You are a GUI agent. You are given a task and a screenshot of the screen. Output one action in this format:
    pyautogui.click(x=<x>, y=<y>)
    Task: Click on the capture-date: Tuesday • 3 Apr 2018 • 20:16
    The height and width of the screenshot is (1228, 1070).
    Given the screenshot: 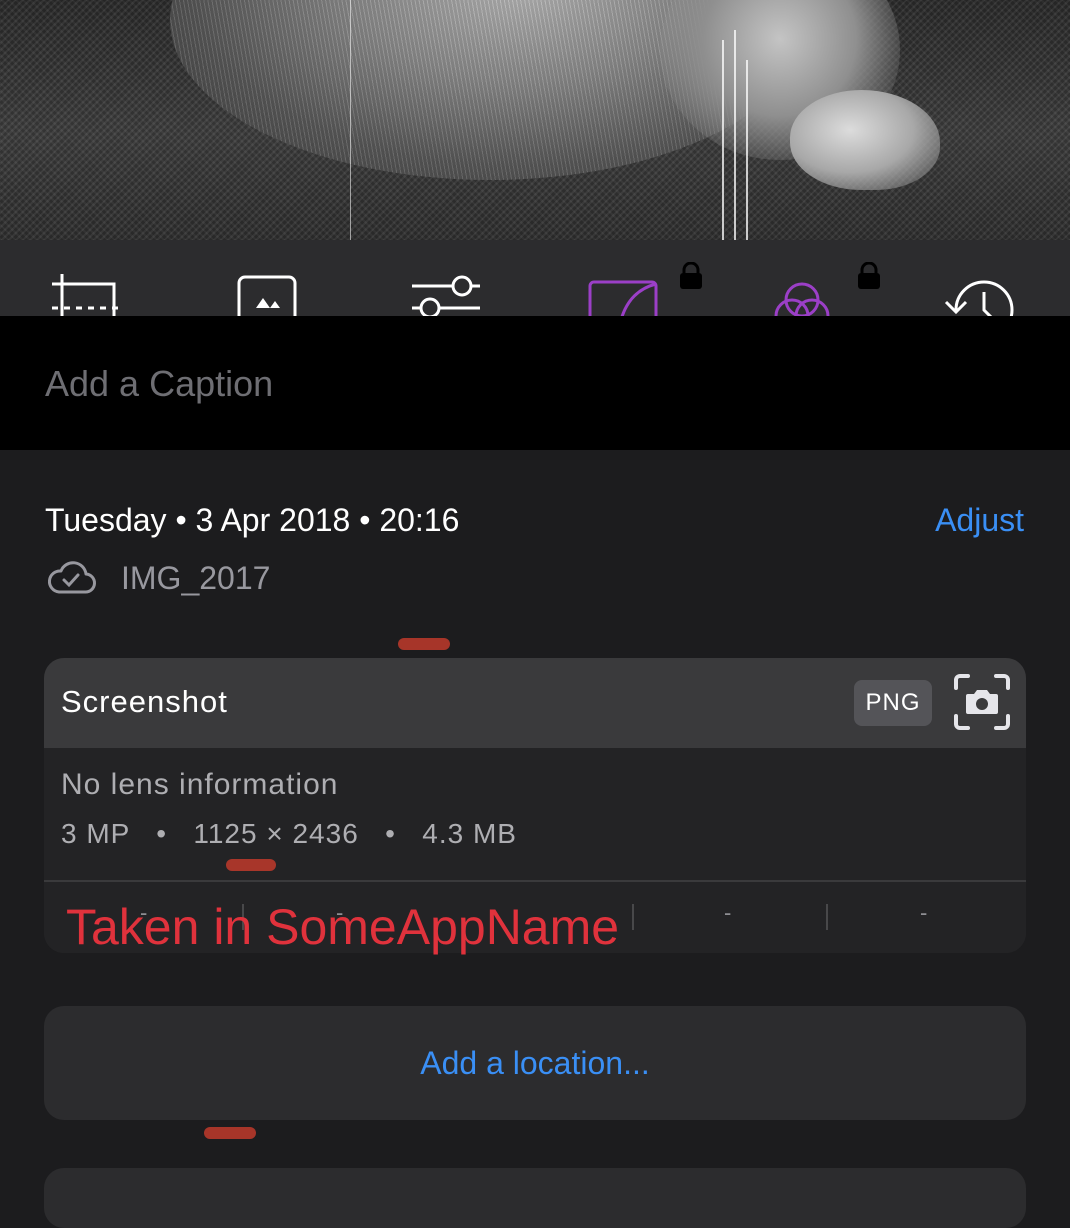 What is the action you would take?
    pyautogui.click(x=252, y=520)
    